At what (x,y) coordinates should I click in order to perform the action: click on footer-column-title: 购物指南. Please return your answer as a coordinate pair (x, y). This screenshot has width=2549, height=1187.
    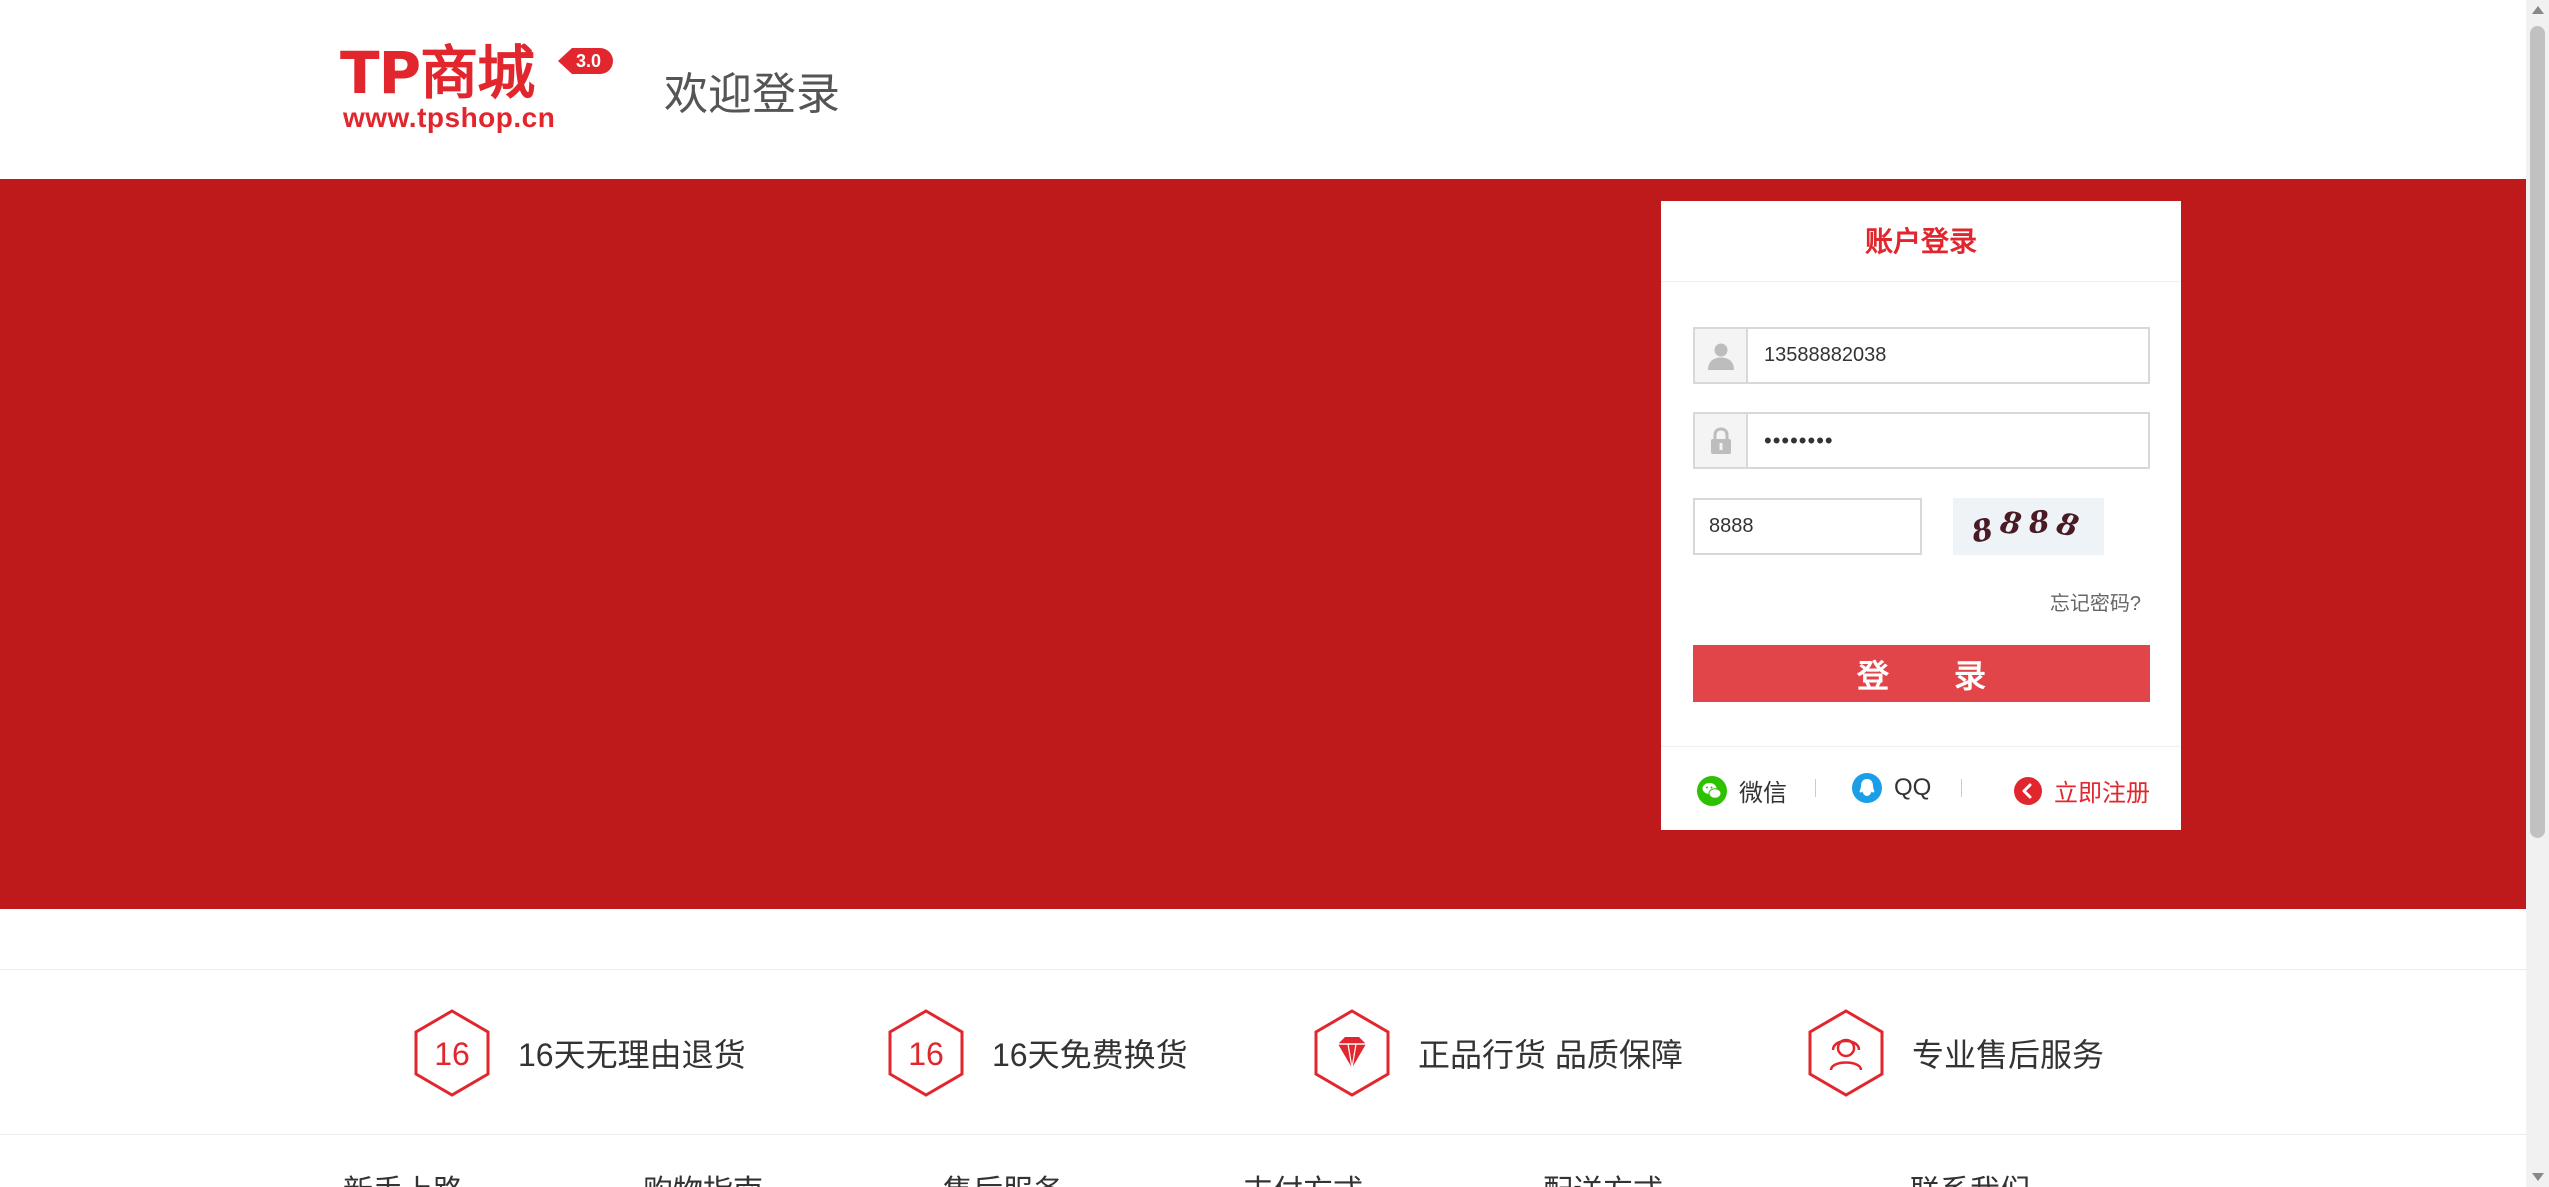
    Looking at the image, I should click on (703, 1176).